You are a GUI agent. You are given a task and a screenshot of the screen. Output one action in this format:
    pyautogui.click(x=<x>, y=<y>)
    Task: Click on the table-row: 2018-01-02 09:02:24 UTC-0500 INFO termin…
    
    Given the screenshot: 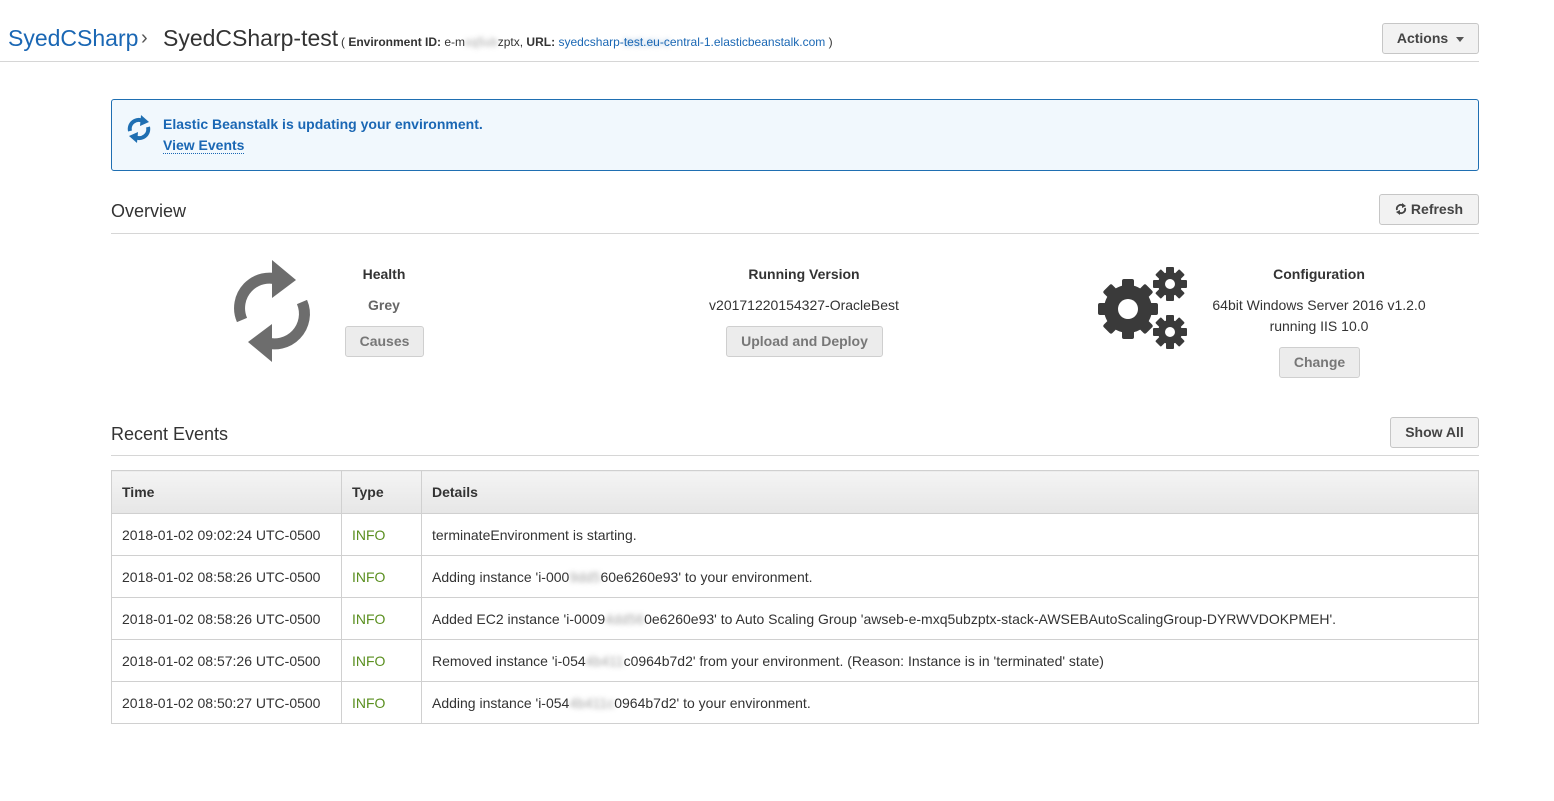 What is the action you would take?
    pyautogui.click(x=795, y=534)
    